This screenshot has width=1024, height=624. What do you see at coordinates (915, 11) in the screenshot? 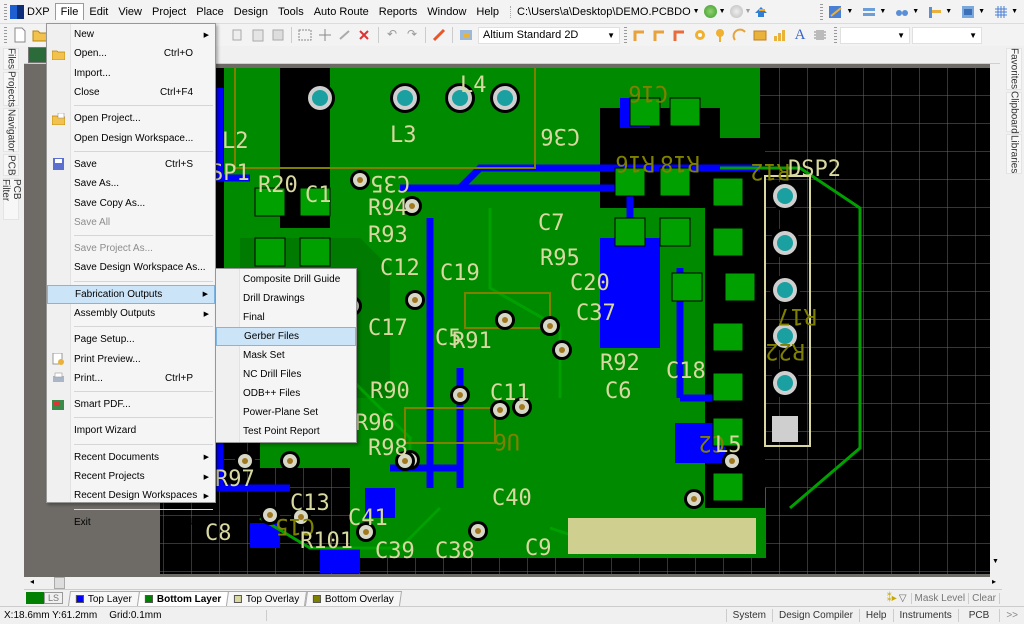
I see `find-dropdown-icon: ▼` at bounding box center [915, 11].